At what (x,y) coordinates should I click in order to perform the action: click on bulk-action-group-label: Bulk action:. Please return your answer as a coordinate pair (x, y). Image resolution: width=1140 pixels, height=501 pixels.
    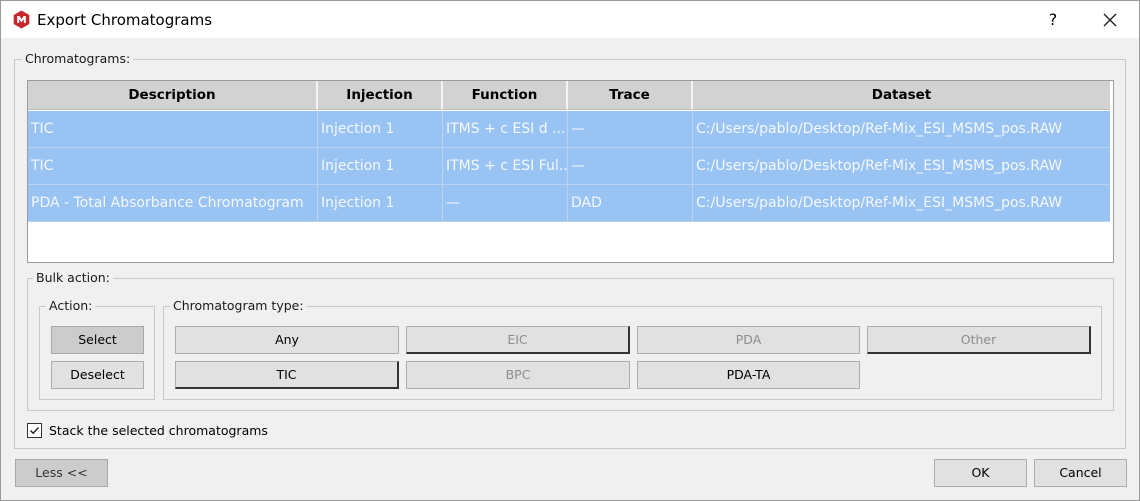
    Looking at the image, I should click on (73, 278).